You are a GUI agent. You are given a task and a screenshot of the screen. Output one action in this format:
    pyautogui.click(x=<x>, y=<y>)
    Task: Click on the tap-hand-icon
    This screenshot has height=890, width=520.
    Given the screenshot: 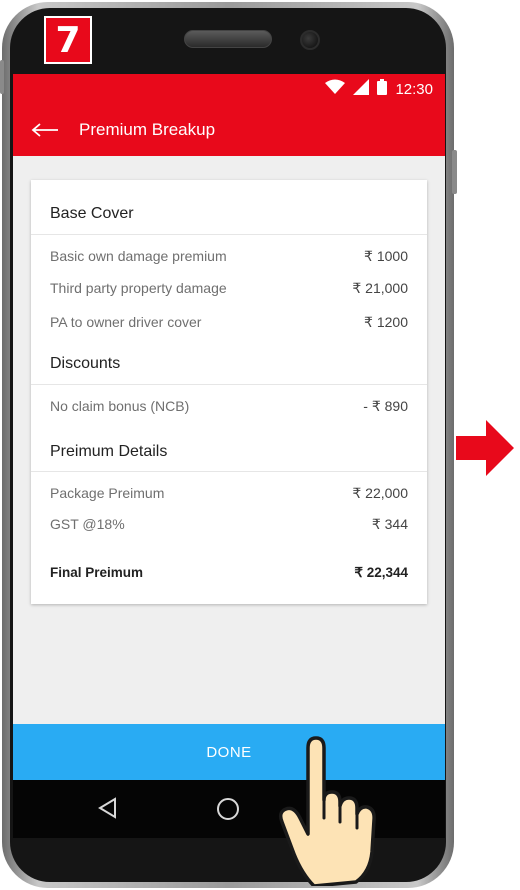 What is the action you would take?
    pyautogui.click(x=330, y=813)
    